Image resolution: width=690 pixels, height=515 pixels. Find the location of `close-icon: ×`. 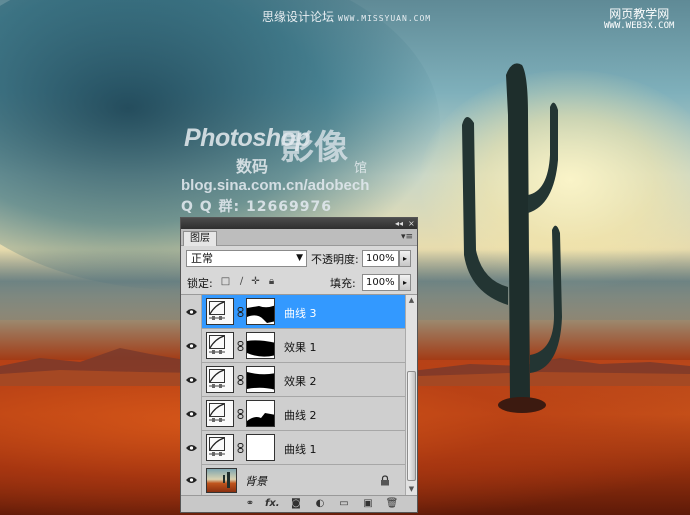

close-icon: × is located at coordinates (411, 223).